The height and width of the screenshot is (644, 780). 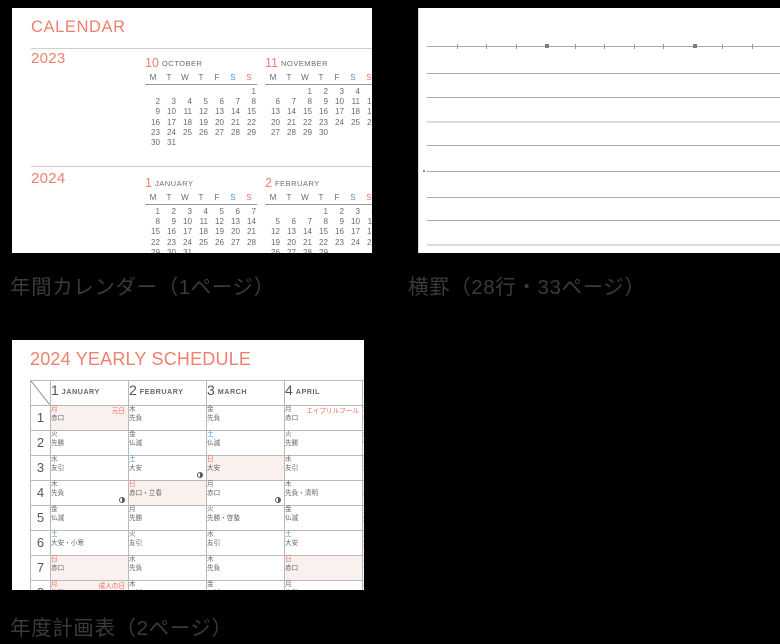 What do you see at coordinates (89, 543) in the screenshot?
I see `schedule-day-cell: 土大安・小寒` at bounding box center [89, 543].